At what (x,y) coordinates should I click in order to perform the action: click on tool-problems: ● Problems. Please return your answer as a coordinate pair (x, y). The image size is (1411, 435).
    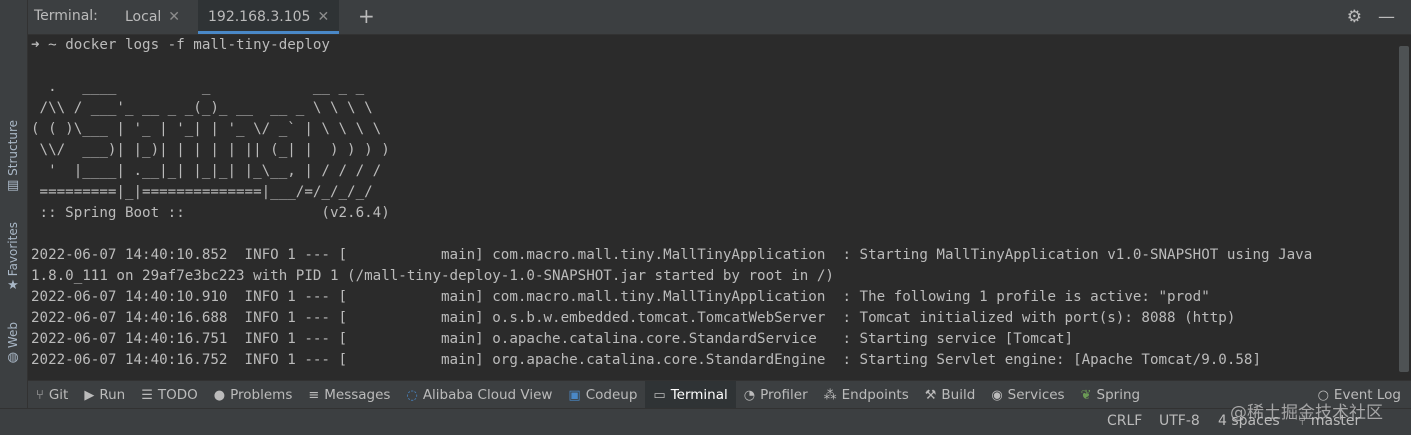
    Looking at the image, I should click on (253, 395).